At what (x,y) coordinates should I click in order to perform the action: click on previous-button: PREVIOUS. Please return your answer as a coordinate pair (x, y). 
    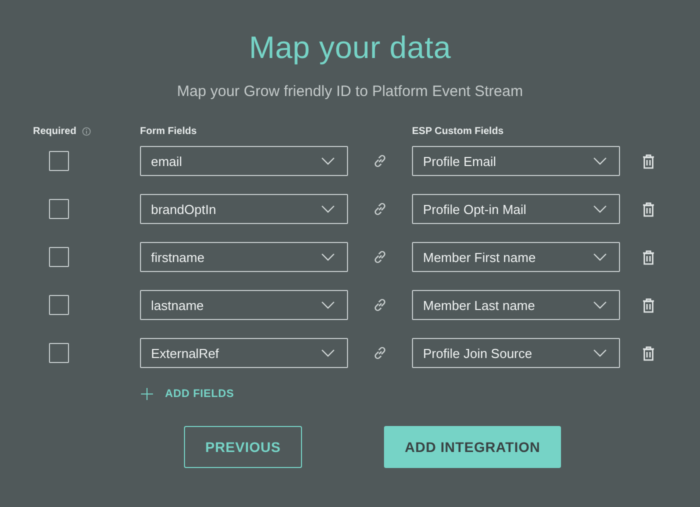
    Looking at the image, I should click on (243, 447).